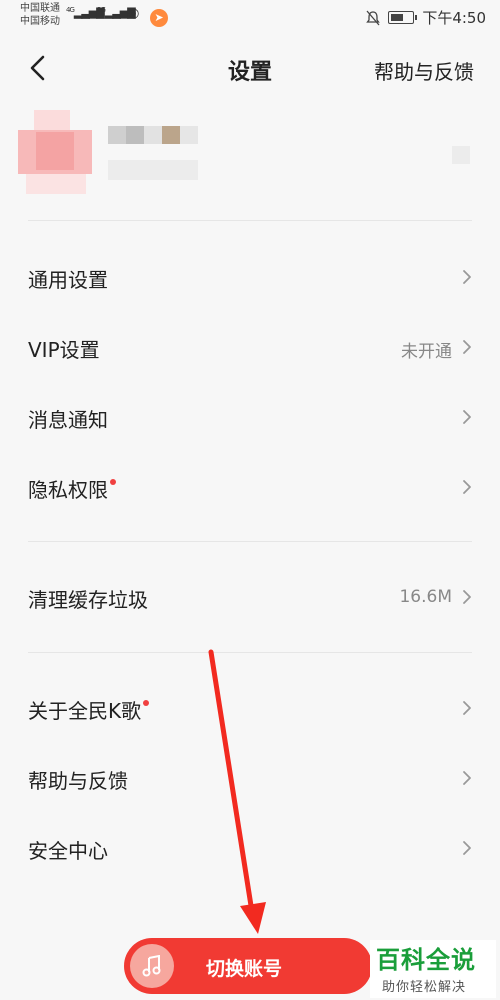 The height and width of the screenshot is (1000, 500). I want to click on top-bar: 设置 帮助与反馈, so click(250, 68).